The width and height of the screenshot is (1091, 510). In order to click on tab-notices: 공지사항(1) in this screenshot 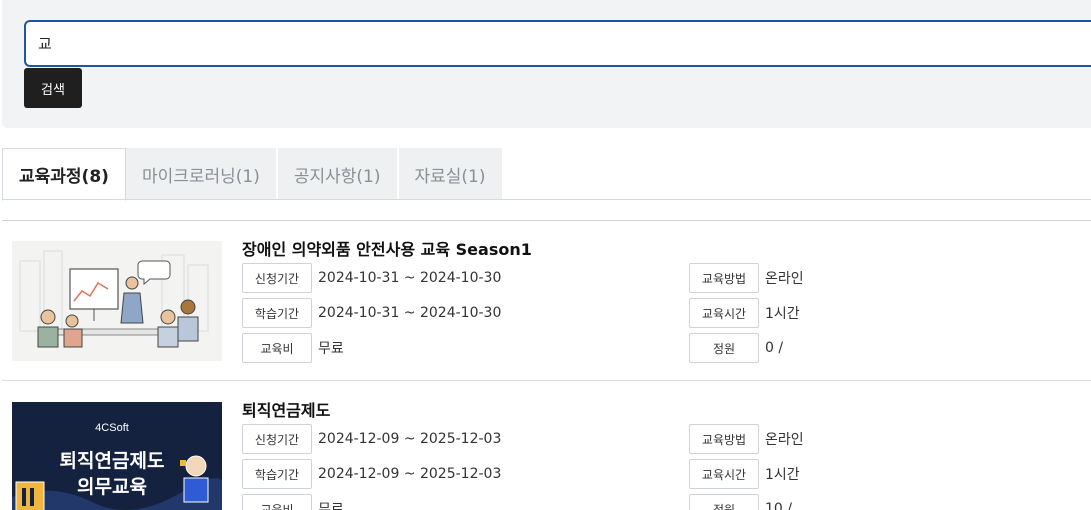, I will do `click(338, 174)`.